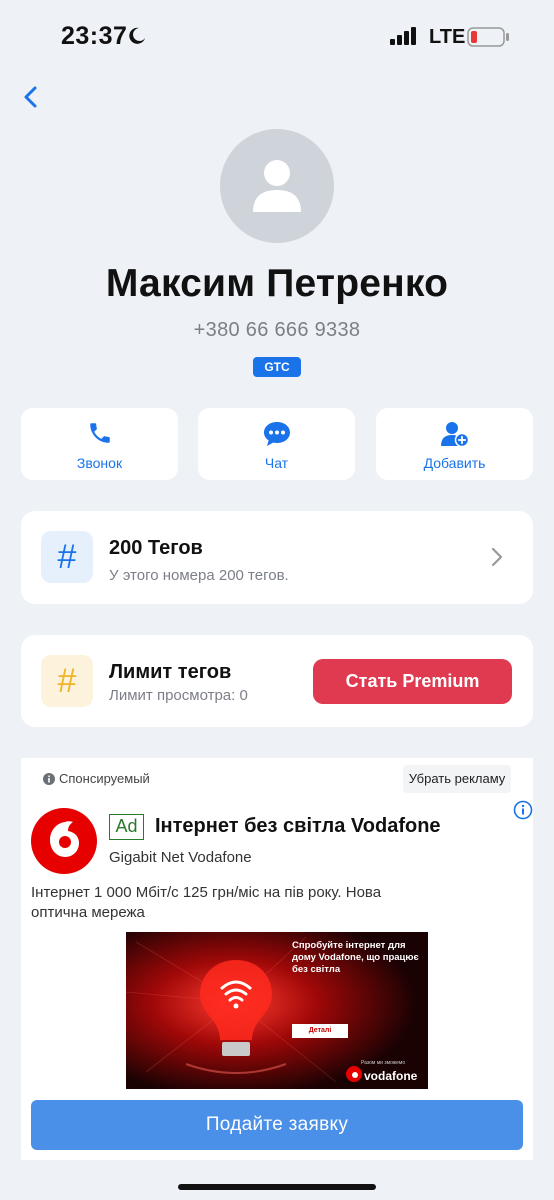 This screenshot has width=554, height=1200. I want to click on person-icon, so click(277, 186).